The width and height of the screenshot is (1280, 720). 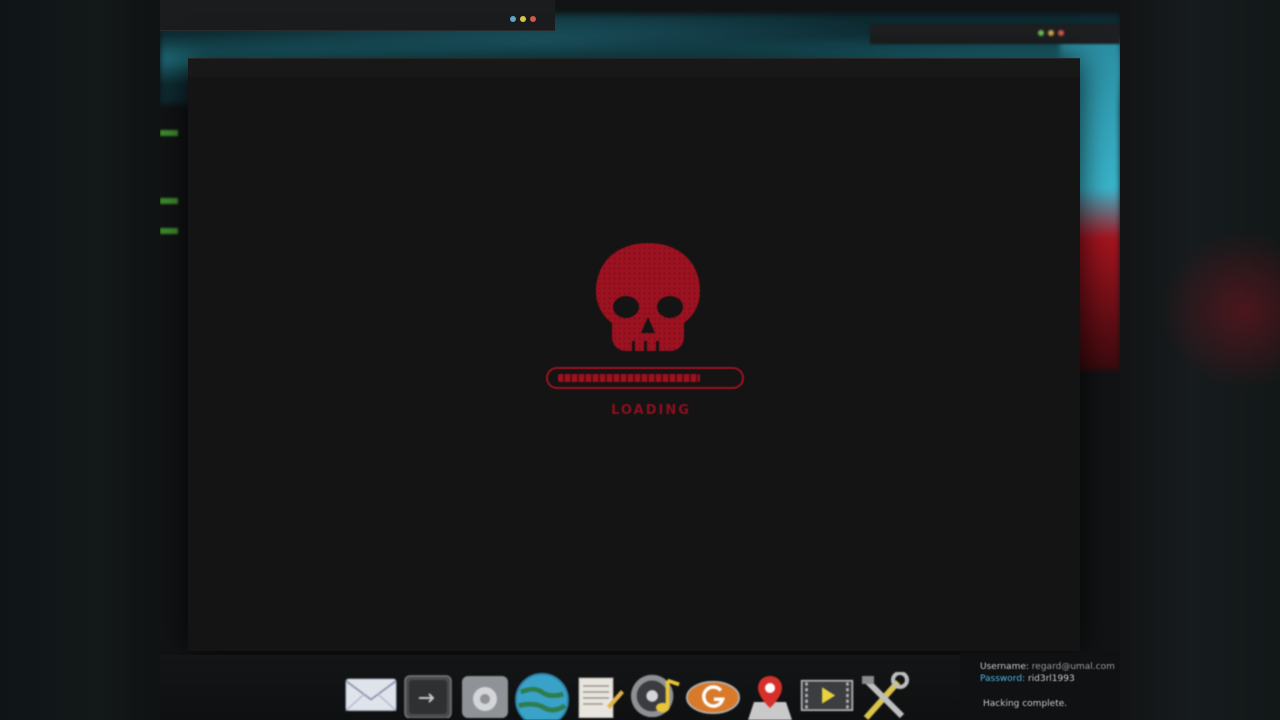 What do you see at coordinates (1025, 704) in the screenshot?
I see `hacking-status: Hacking complete.` at bounding box center [1025, 704].